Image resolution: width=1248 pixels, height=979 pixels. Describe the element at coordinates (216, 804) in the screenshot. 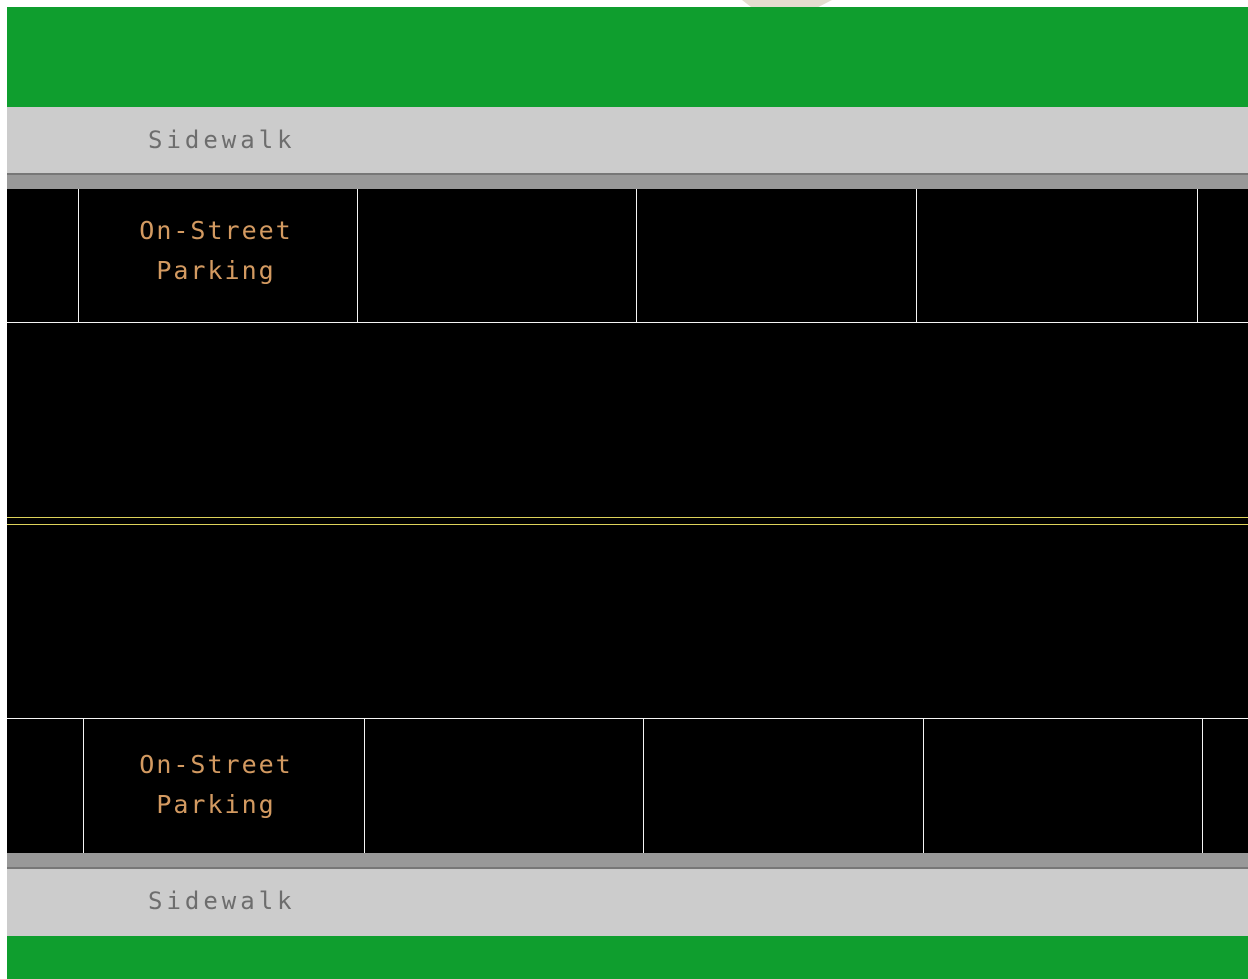

I see `parking-label-bottom-line-2: Parking` at that location.